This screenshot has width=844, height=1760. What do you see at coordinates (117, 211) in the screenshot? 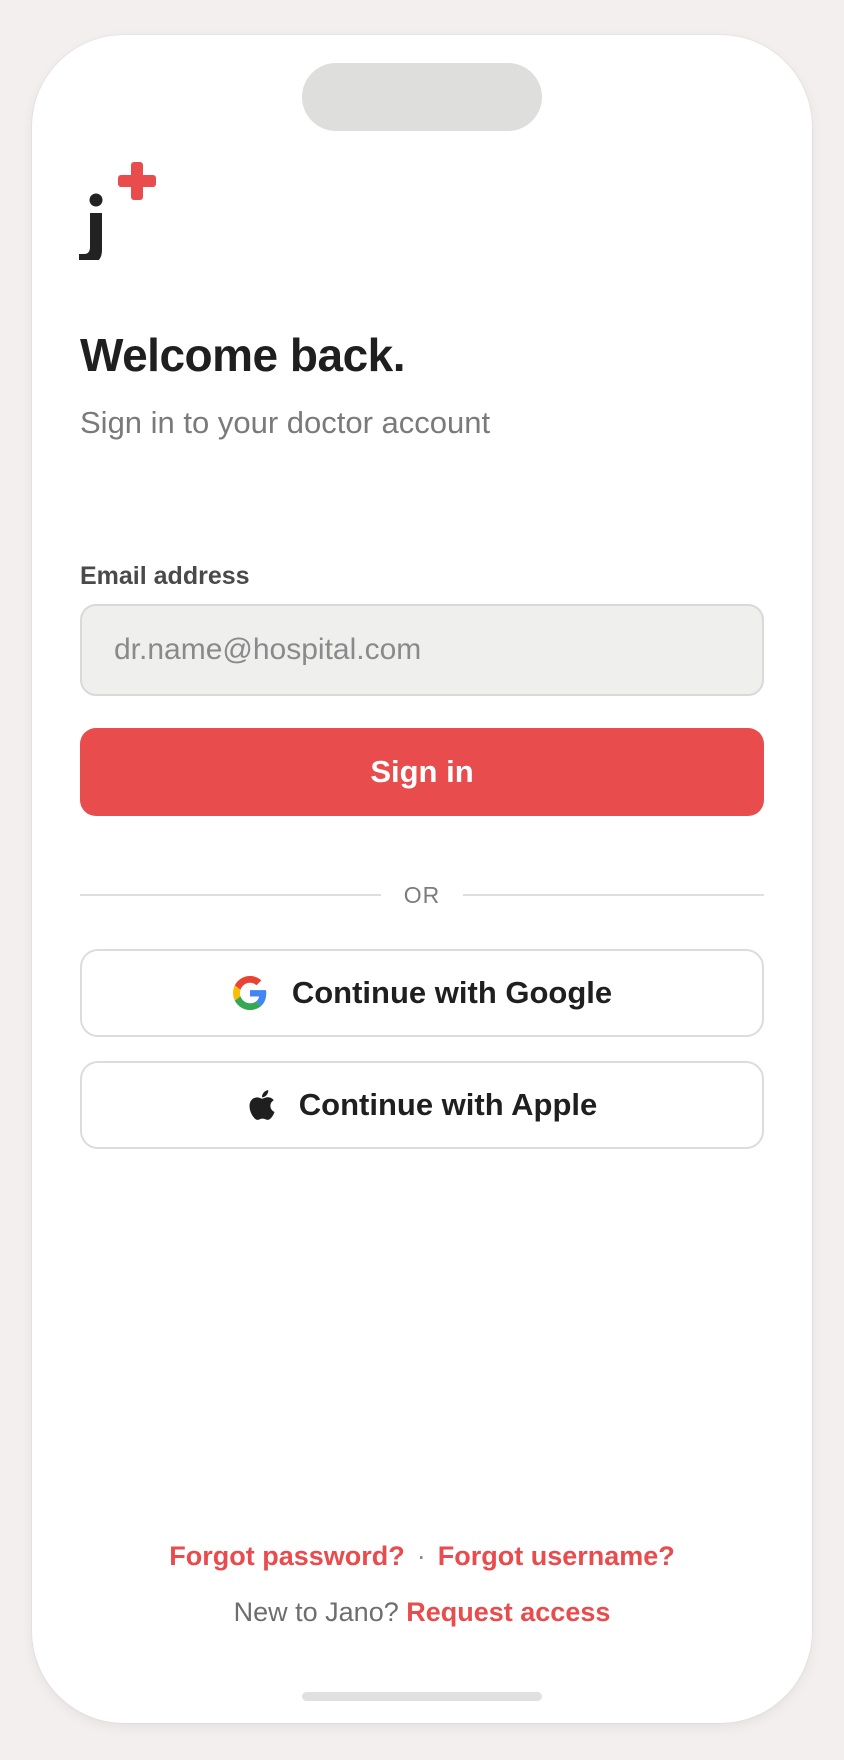
I see `jano-plus-logo-icon` at bounding box center [117, 211].